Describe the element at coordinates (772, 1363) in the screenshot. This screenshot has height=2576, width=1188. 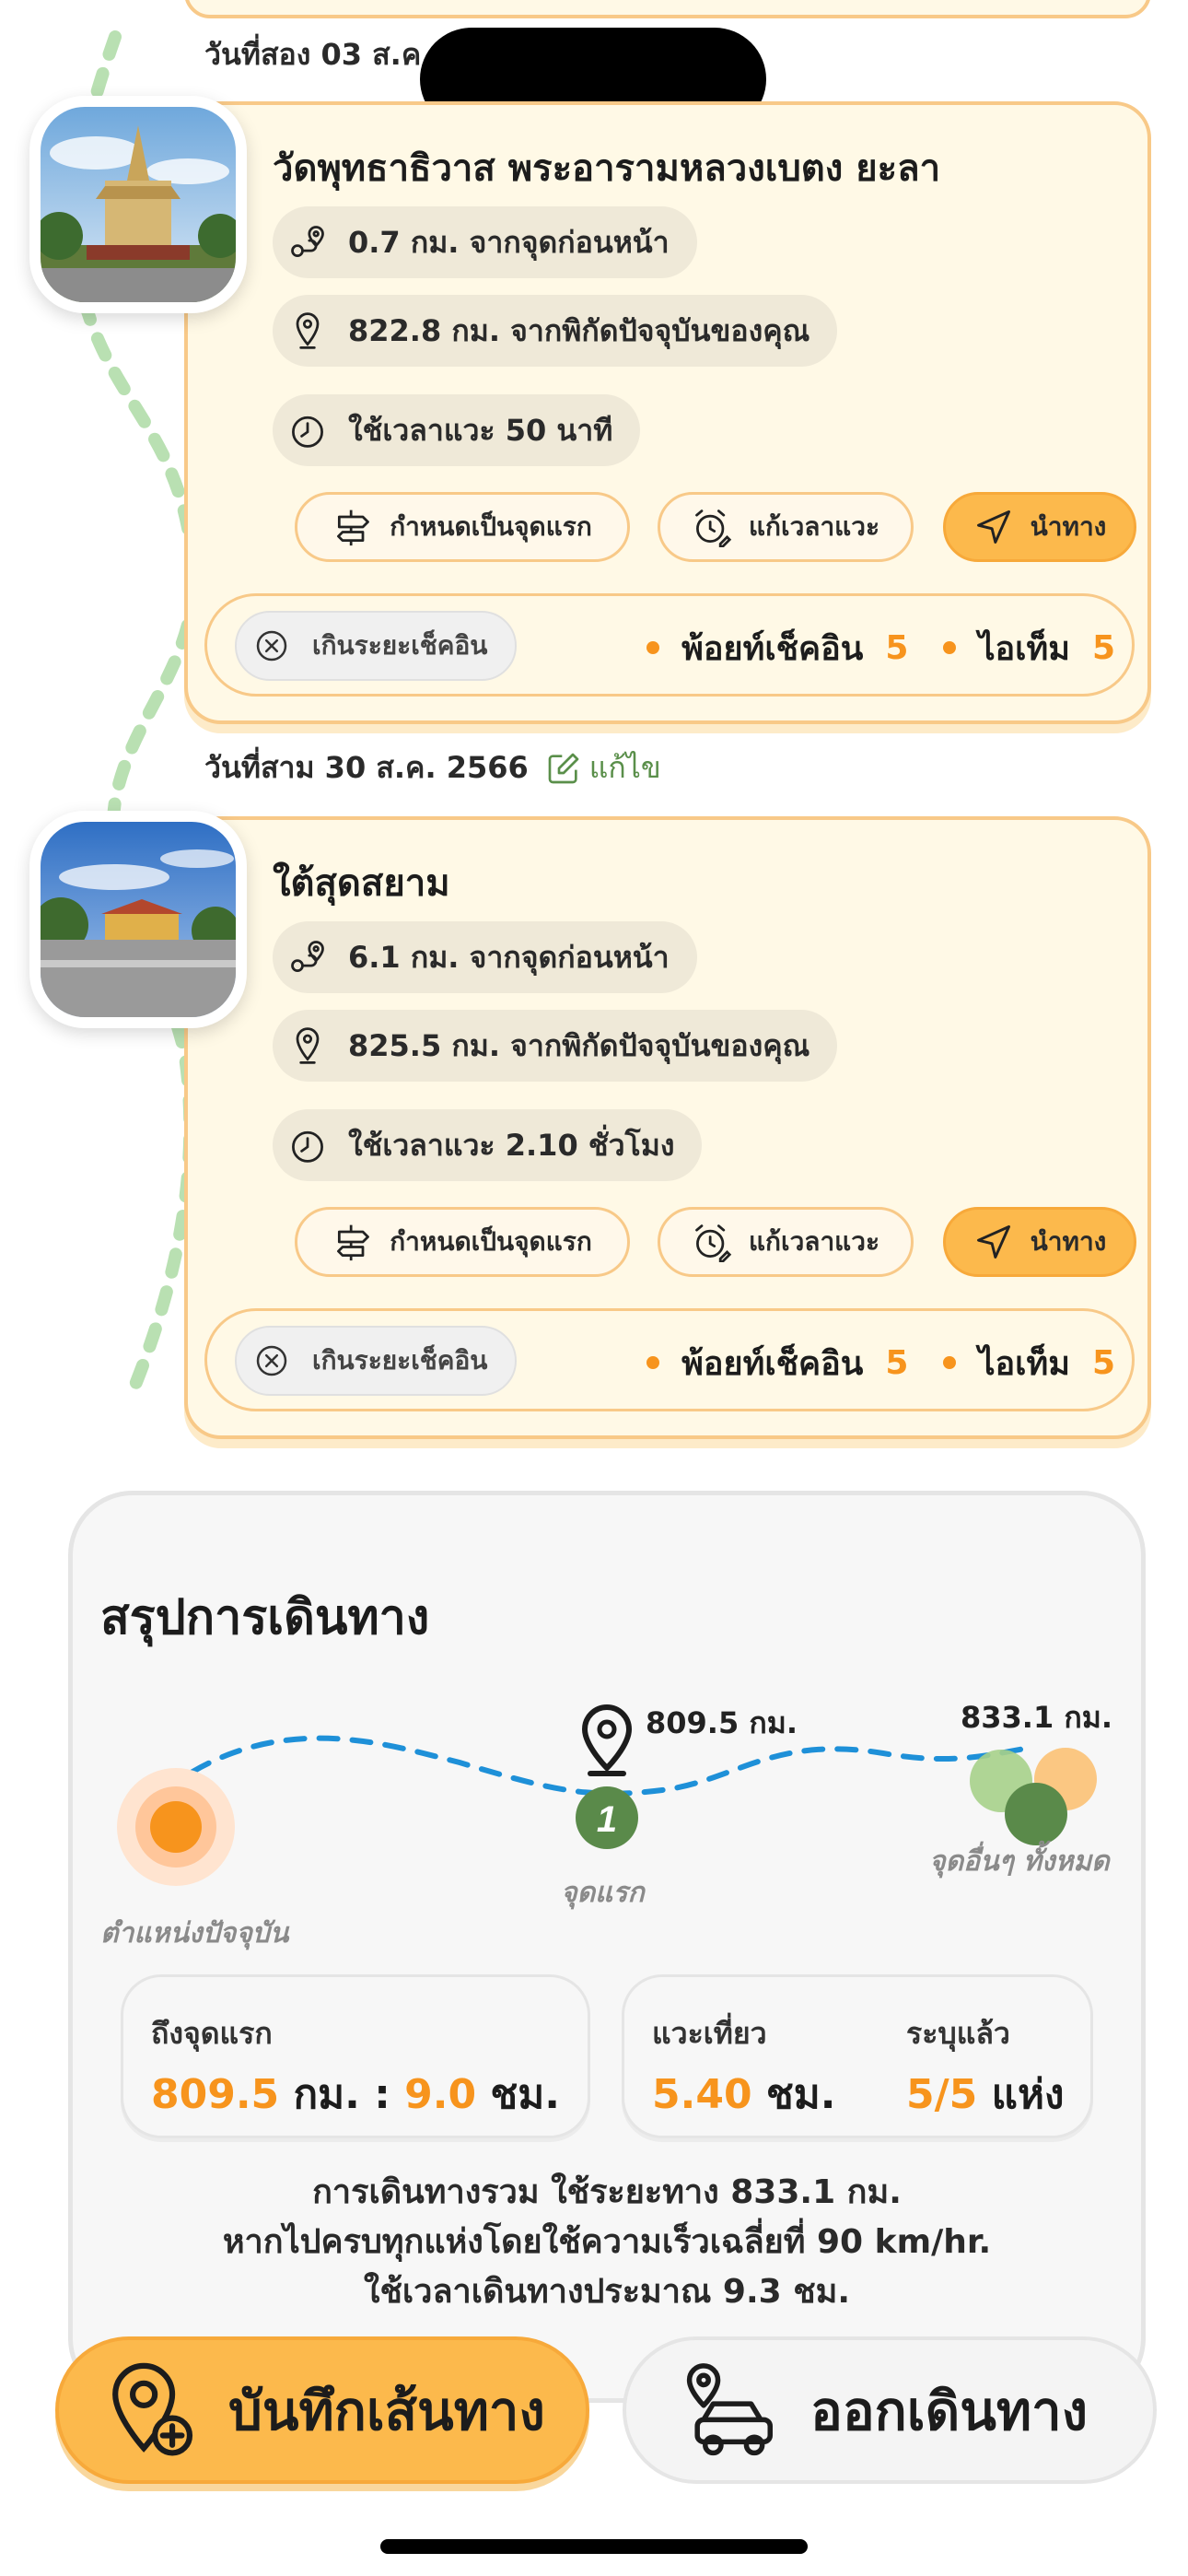
I see `points-label: พ้อยท์เช็คอิน` at that location.